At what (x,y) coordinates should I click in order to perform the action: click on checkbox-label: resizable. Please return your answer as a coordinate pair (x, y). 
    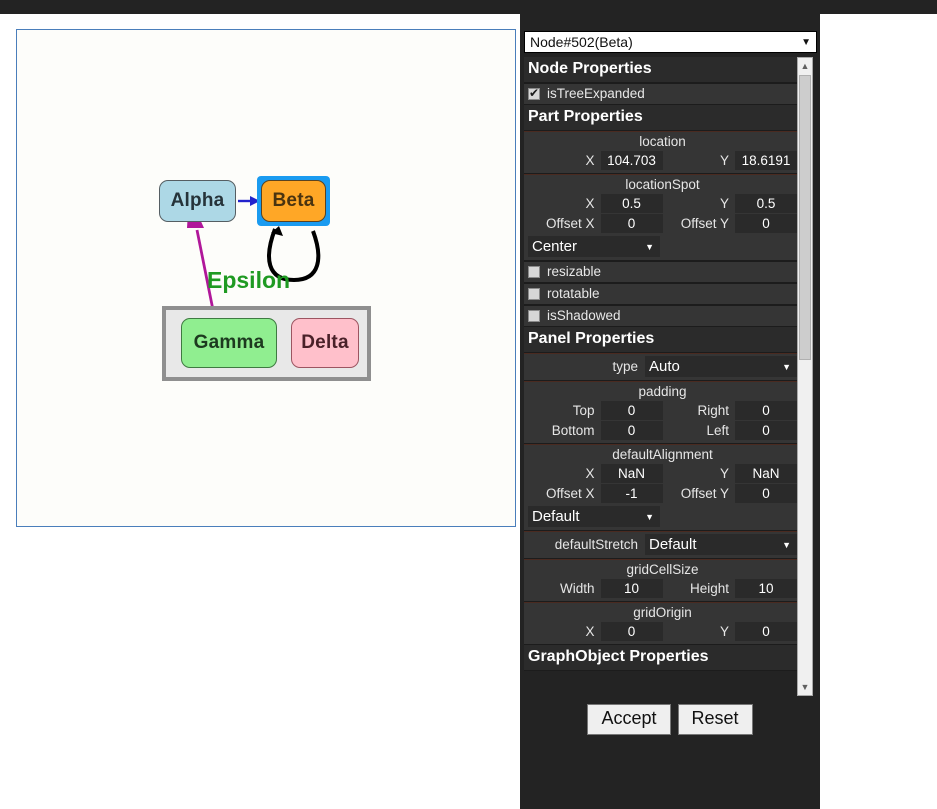
    Looking at the image, I should click on (574, 271).